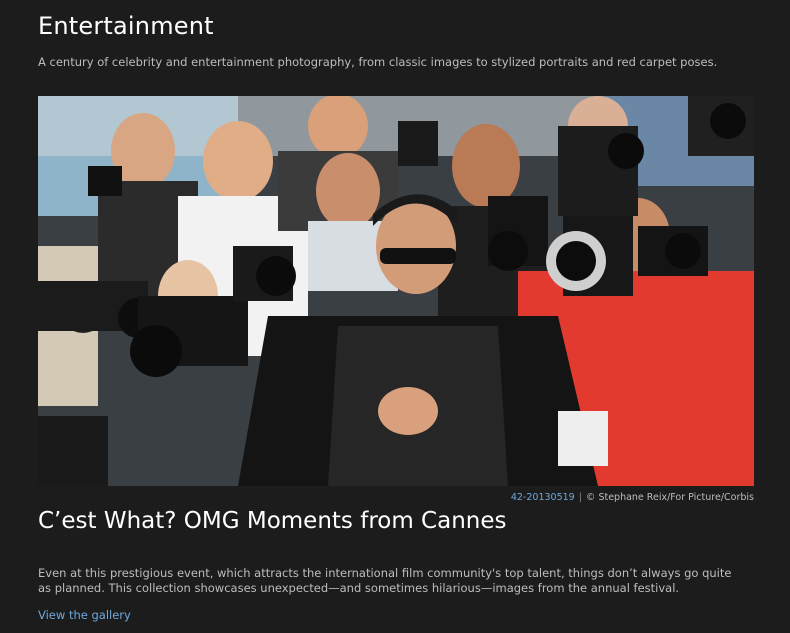 The width and height of the screenshot is (790, 633). I want to click on image-id-link: 42-20130519, so click(543, 497).